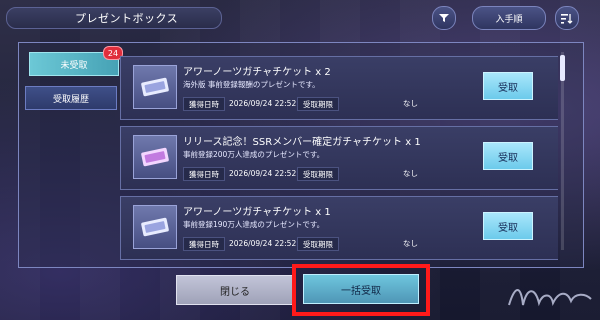  I want to click on tab-history: 受取履歴, so click(71, 98).